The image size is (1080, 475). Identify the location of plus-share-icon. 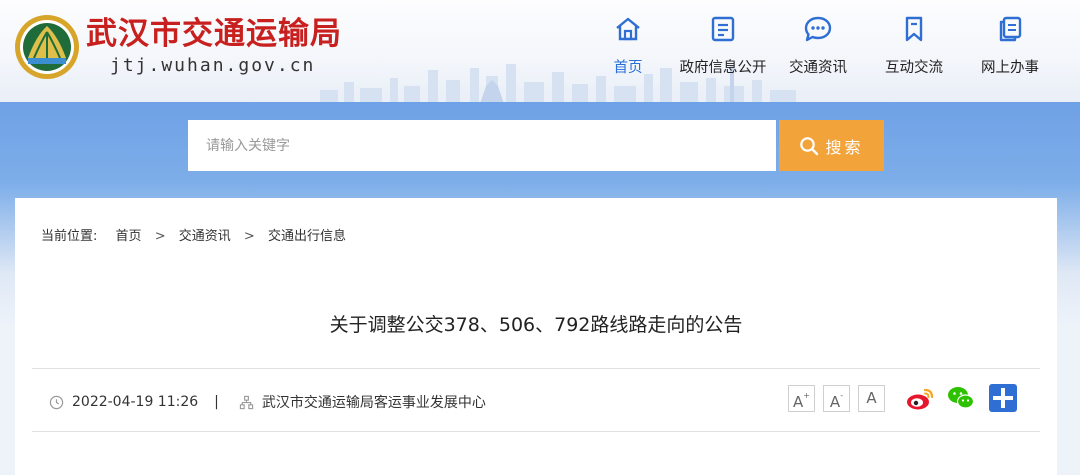
(1003, 398).